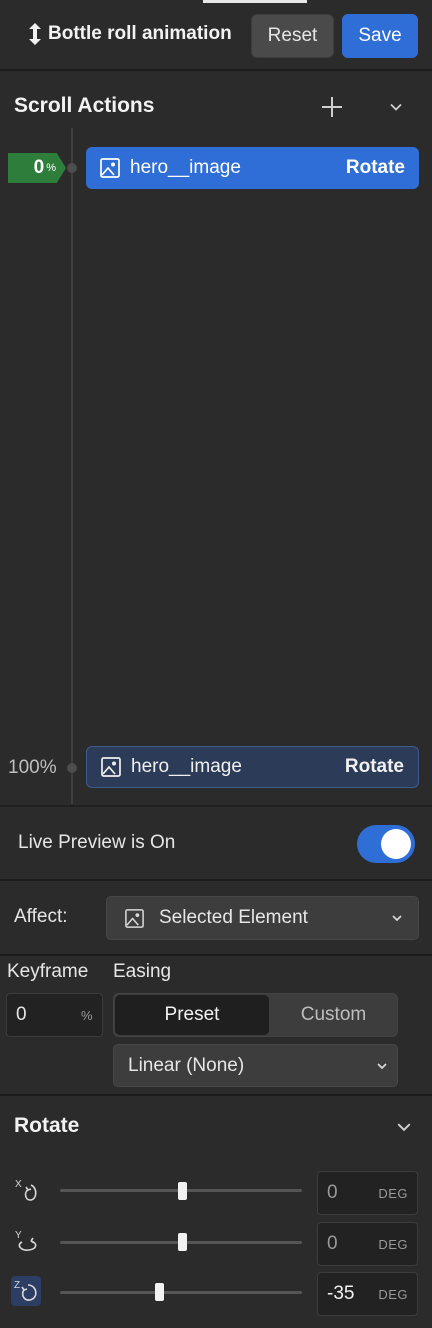 The height and width of the screenshot is (1328, 432). What do you see at coordinates (32, 767) in the screenshot?
I see `end-percent-label: 100%` at bounding box center [32, 767].